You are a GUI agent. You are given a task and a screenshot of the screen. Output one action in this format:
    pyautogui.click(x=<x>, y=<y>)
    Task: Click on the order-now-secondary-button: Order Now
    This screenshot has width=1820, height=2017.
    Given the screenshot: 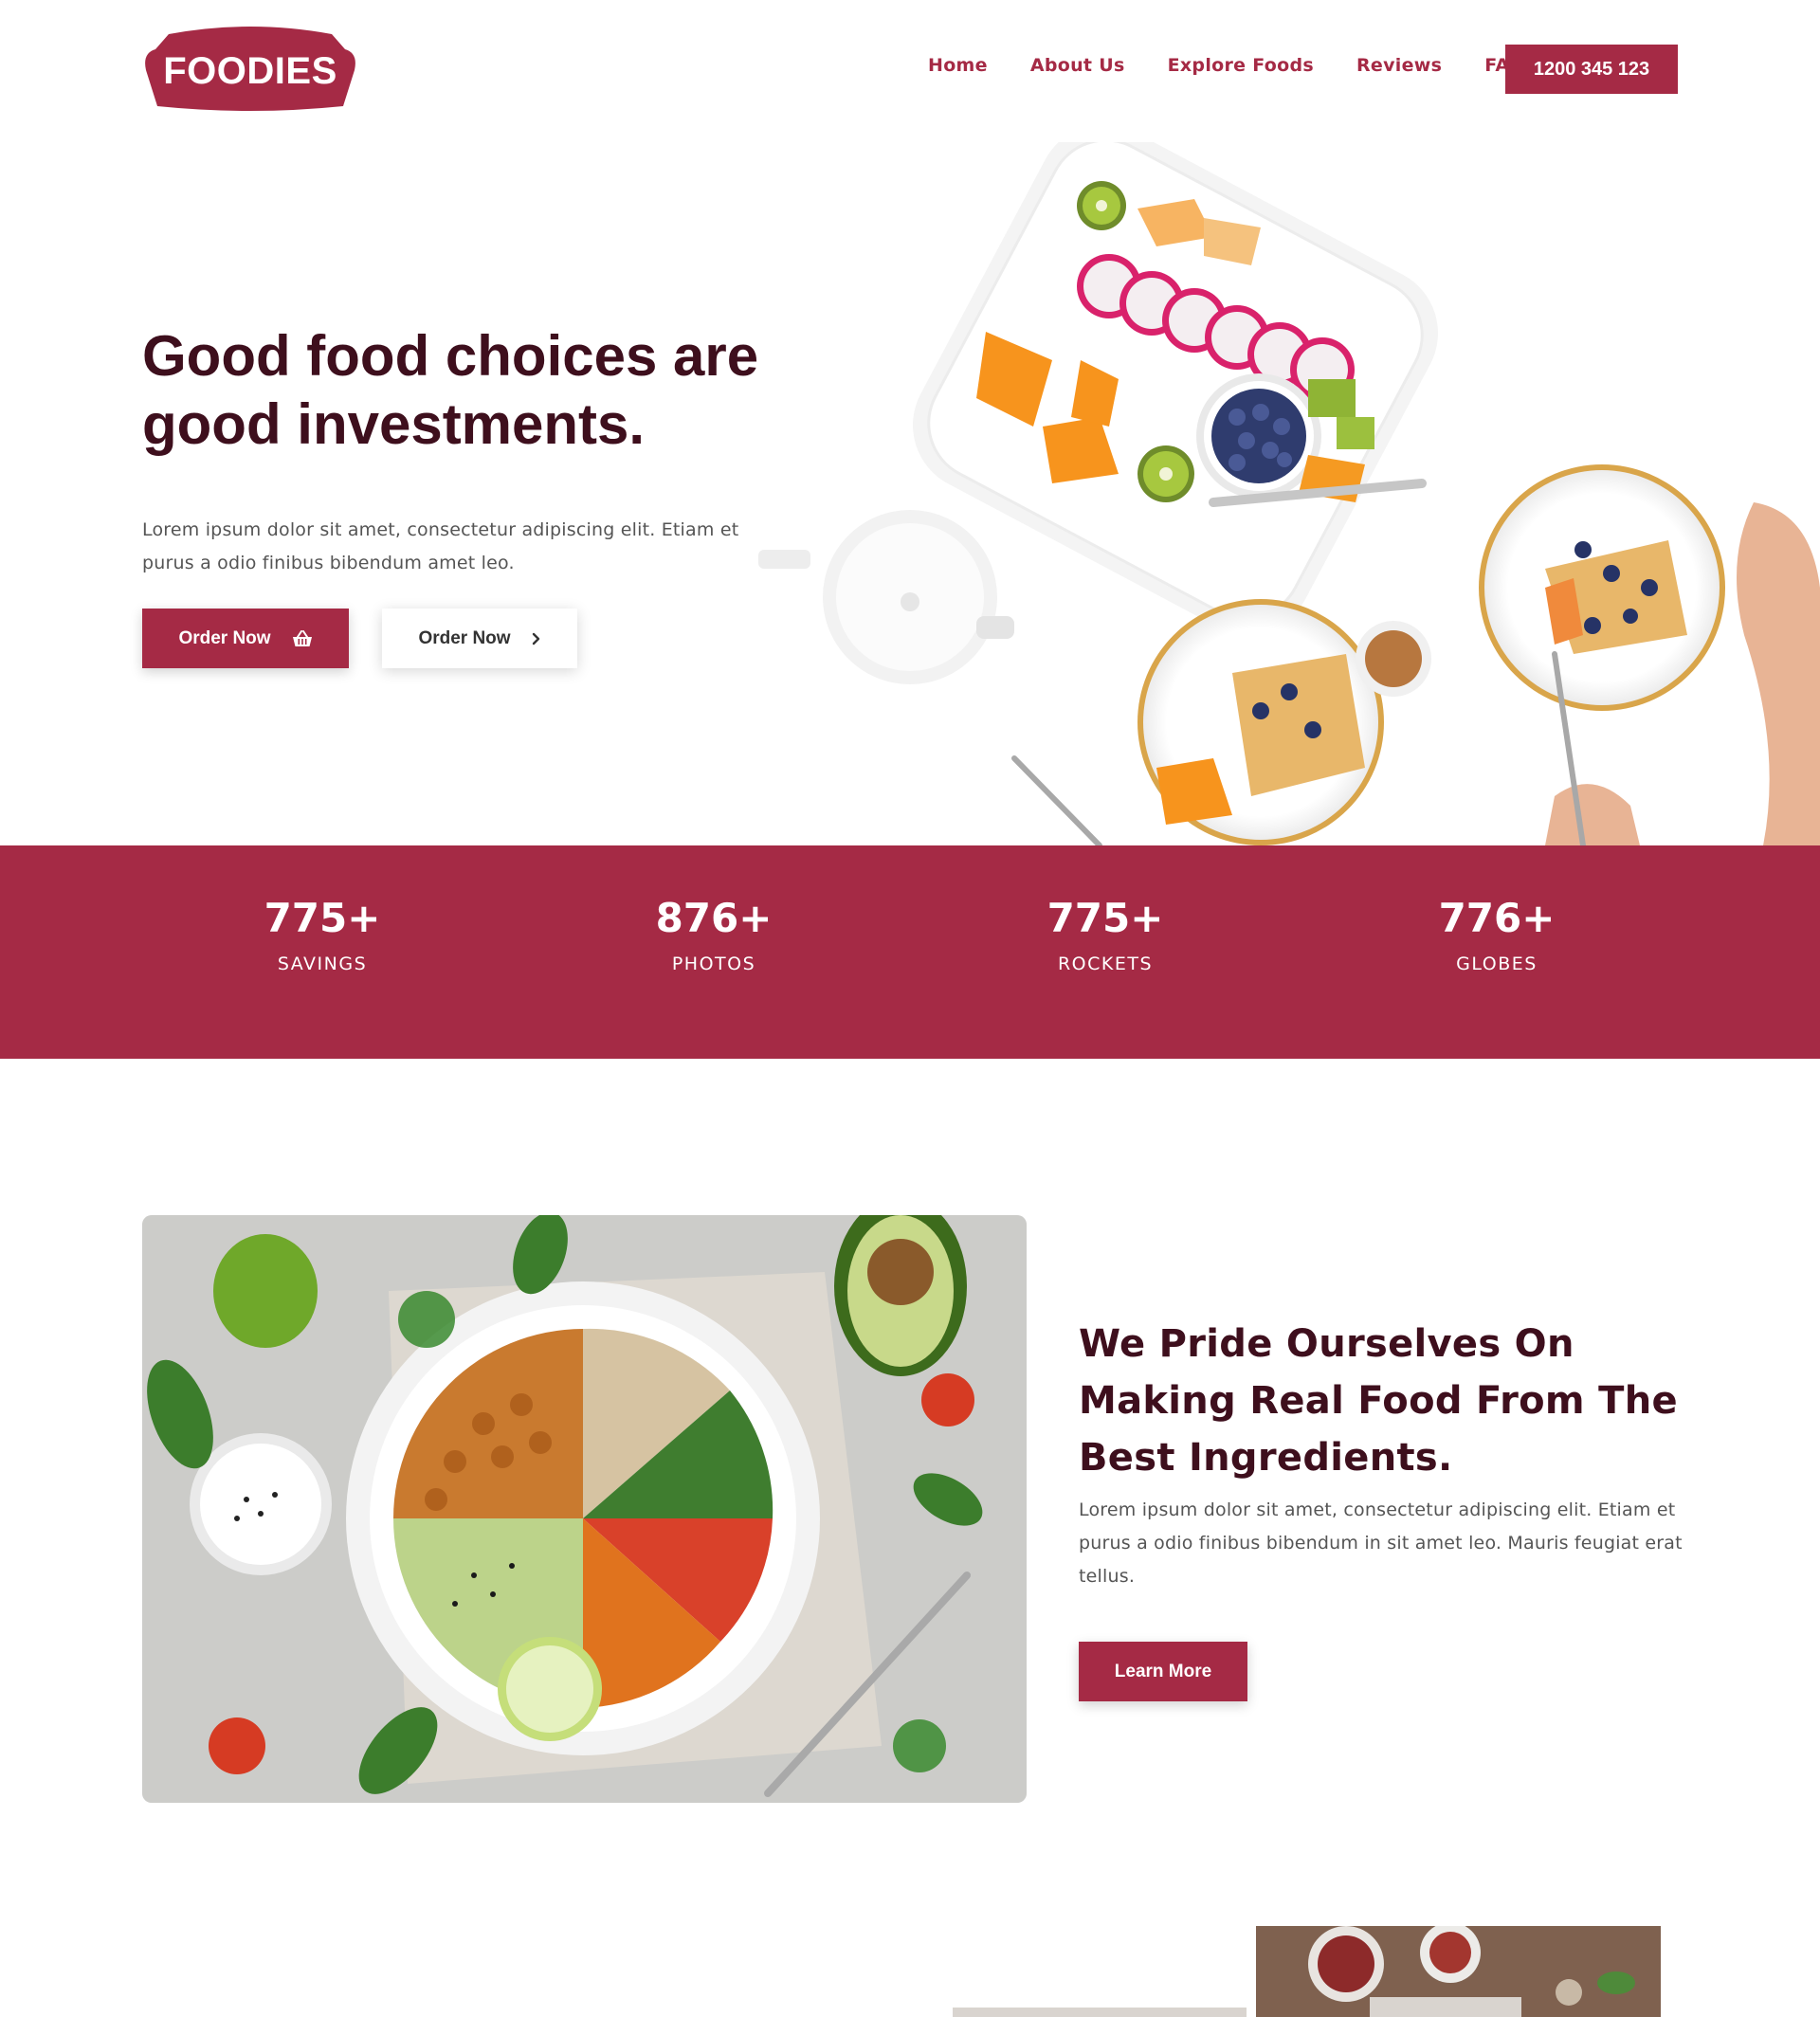 What is the action you would take?
    pyautogui.click(x=479, y=638)
    